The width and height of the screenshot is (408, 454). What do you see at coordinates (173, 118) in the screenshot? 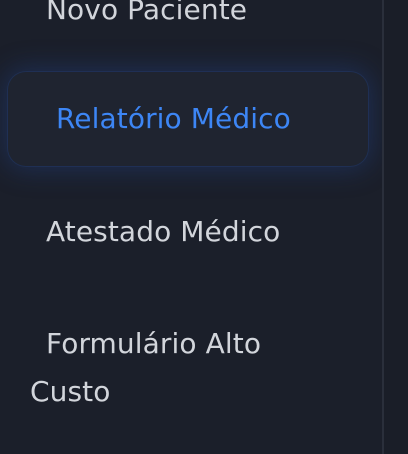
I see `sidebar-item-label: Relatório Médico` at bounding box center [173, 118].